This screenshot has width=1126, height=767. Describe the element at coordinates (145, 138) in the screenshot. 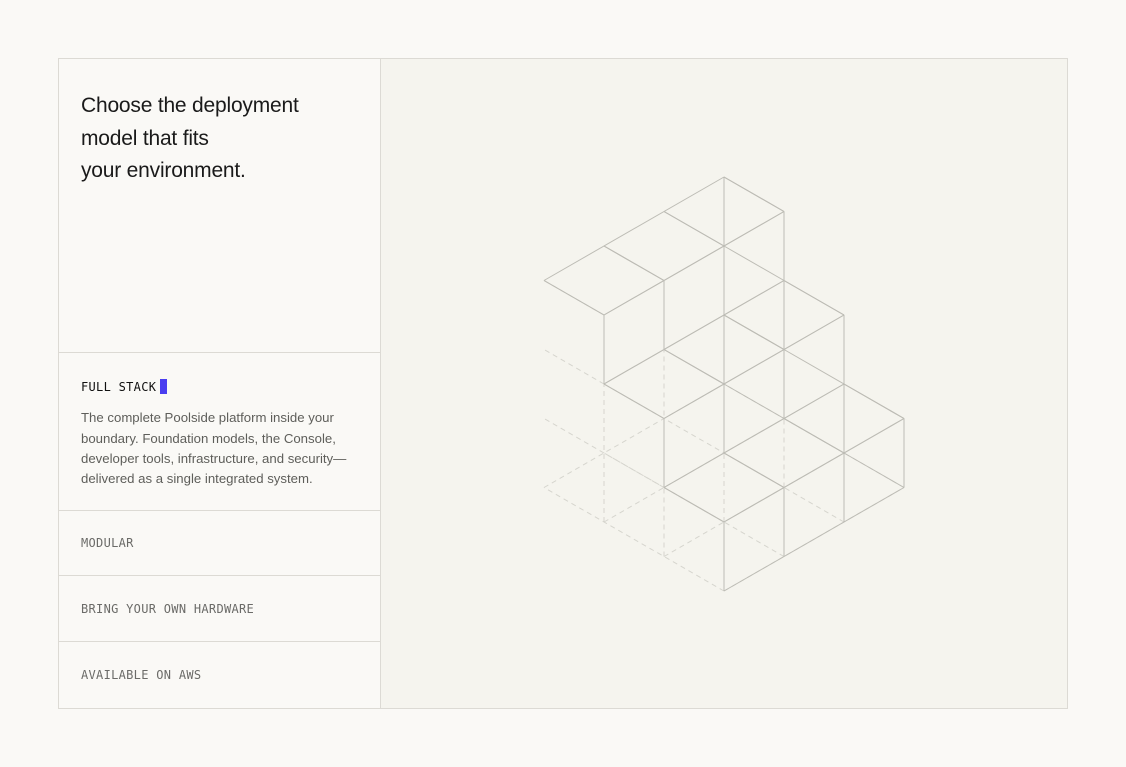

I see `title-line-2: model that fits` at that location.